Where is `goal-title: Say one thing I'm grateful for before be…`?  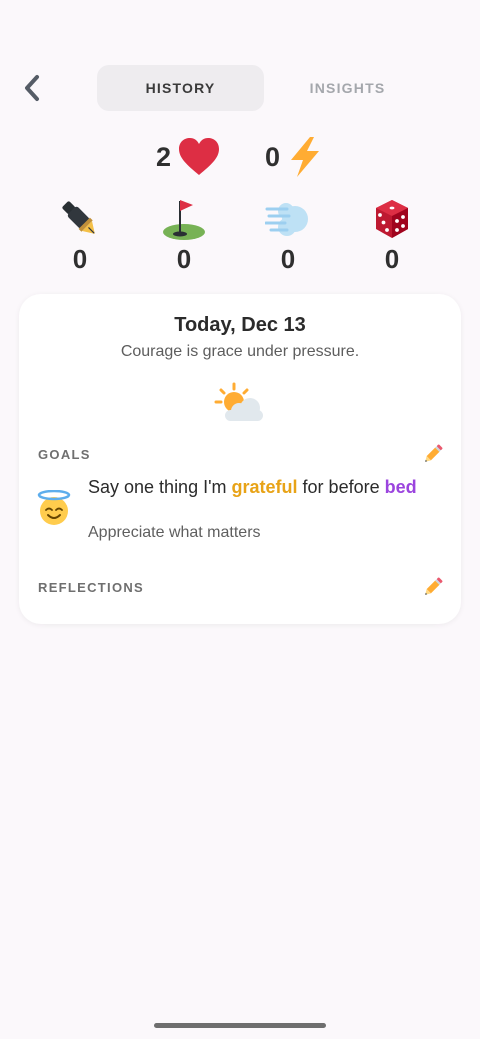 goal-title: Say one thing I'm grateful for before be… is located at coordinates (258, 487).